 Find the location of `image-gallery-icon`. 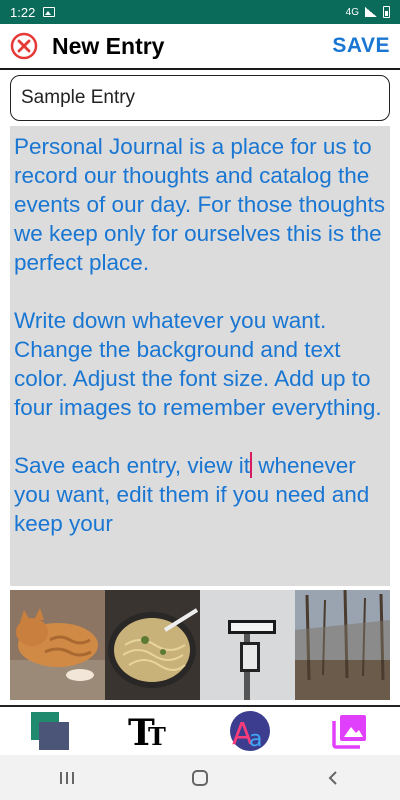

image-gallery-icon is located at coordinates (349, 732).